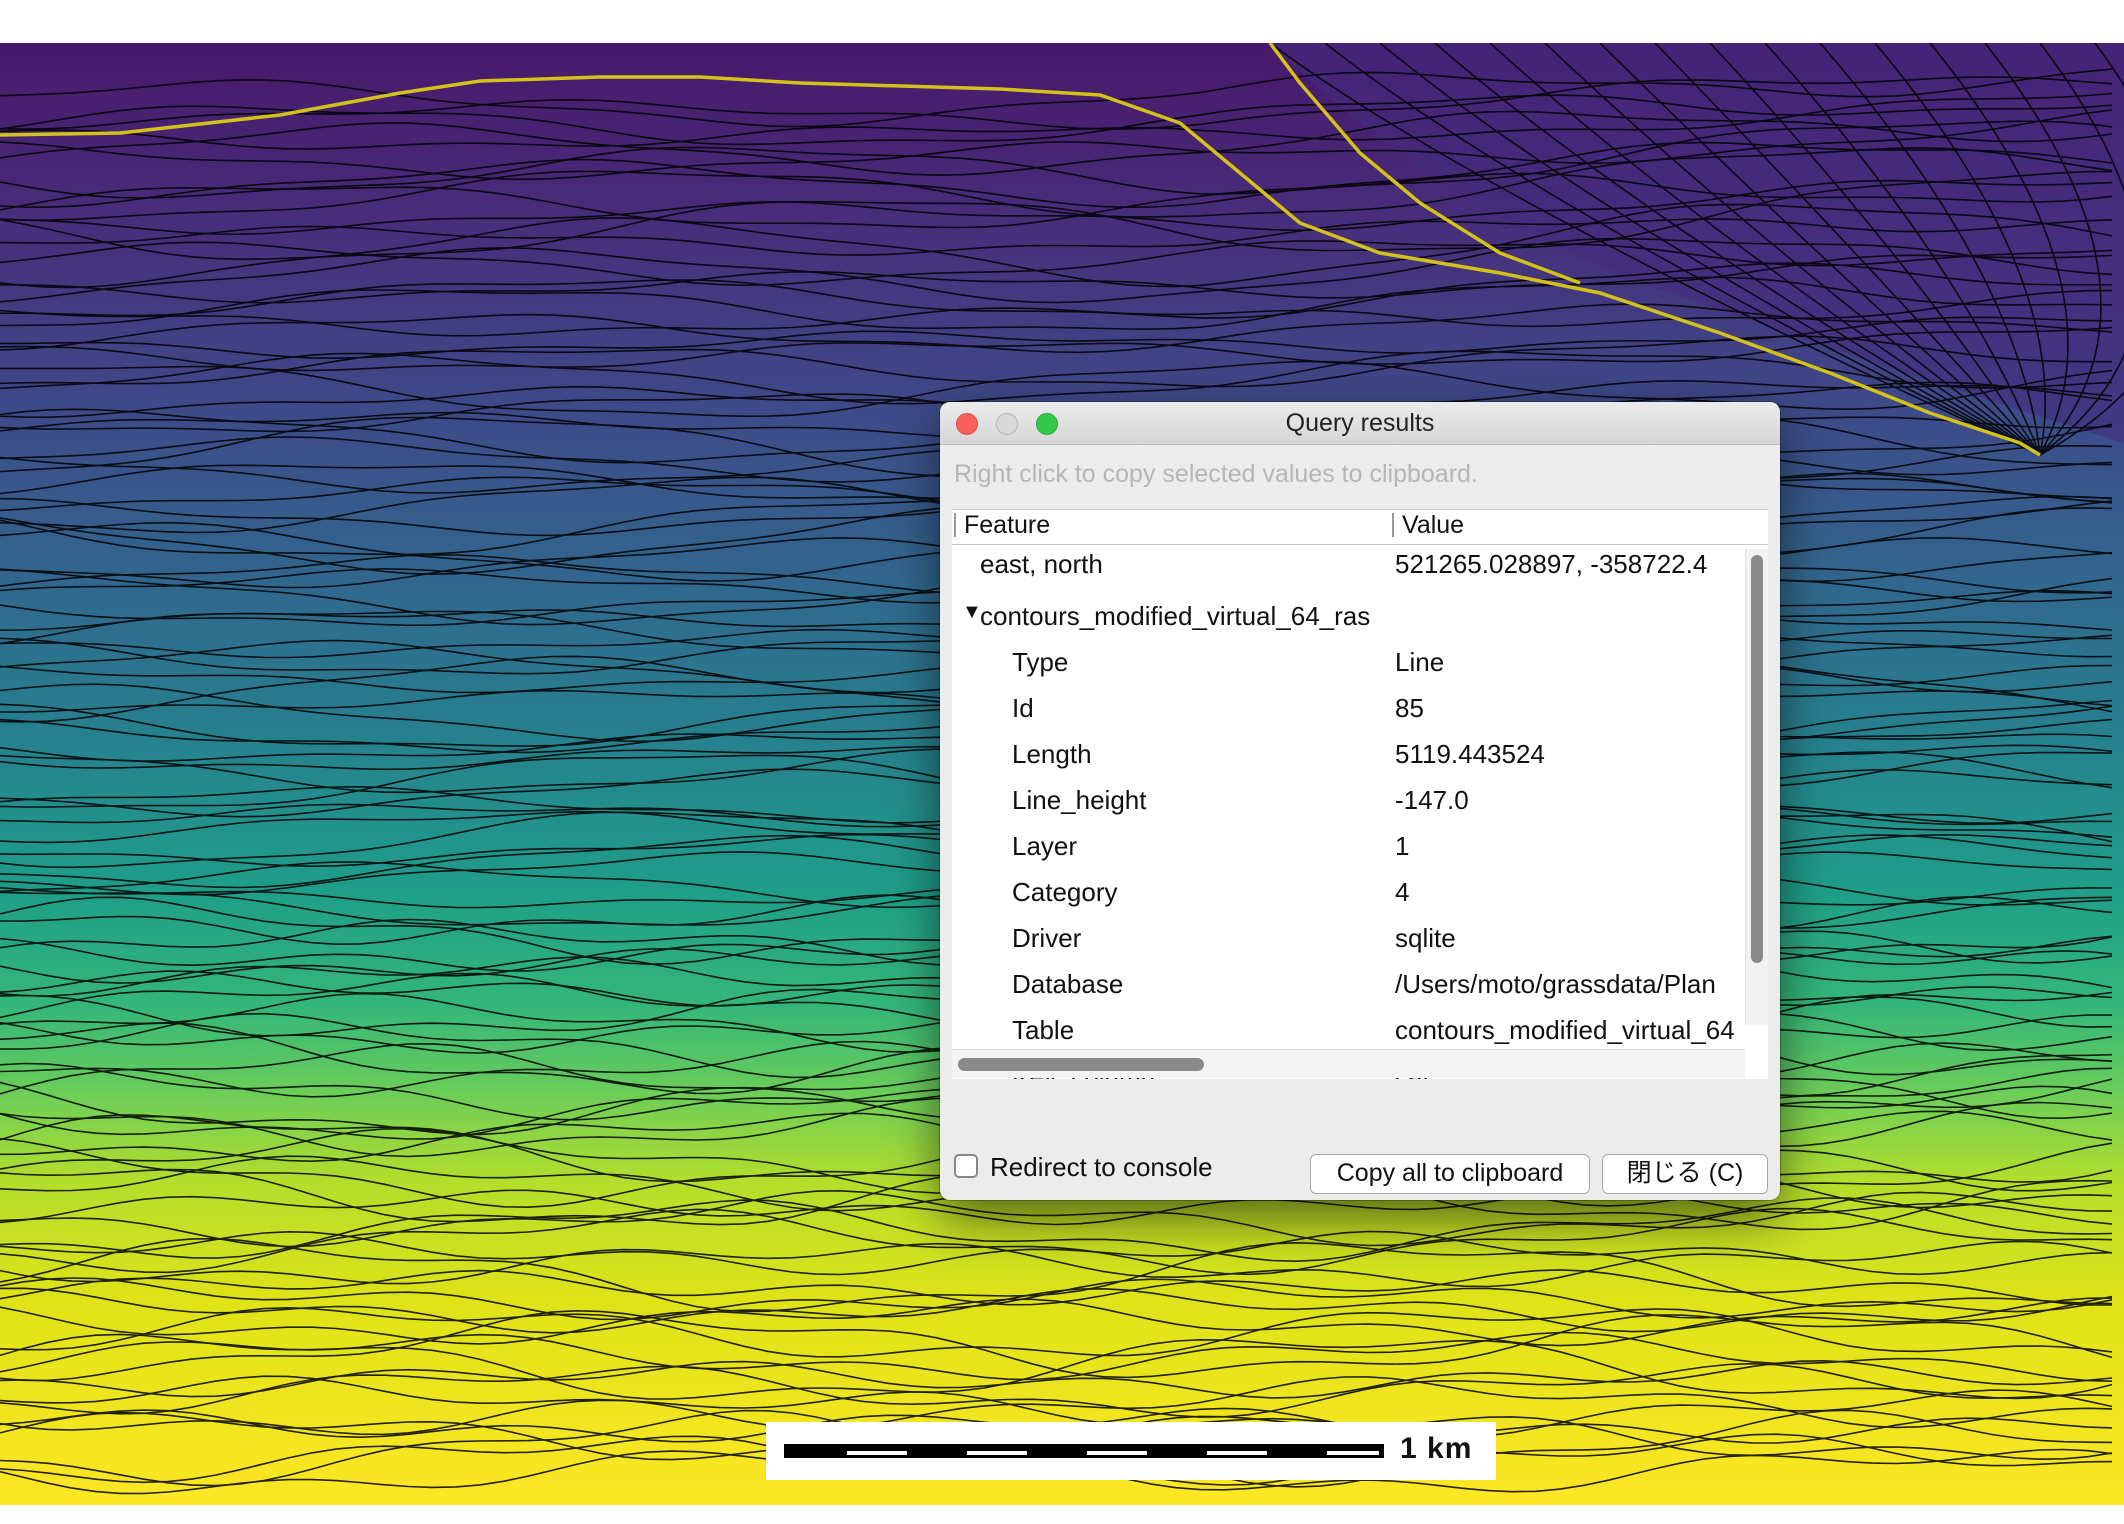 The image size is (2124, 1524). I want to click on dialog-titlebar: Query results, so click(1360, 423).